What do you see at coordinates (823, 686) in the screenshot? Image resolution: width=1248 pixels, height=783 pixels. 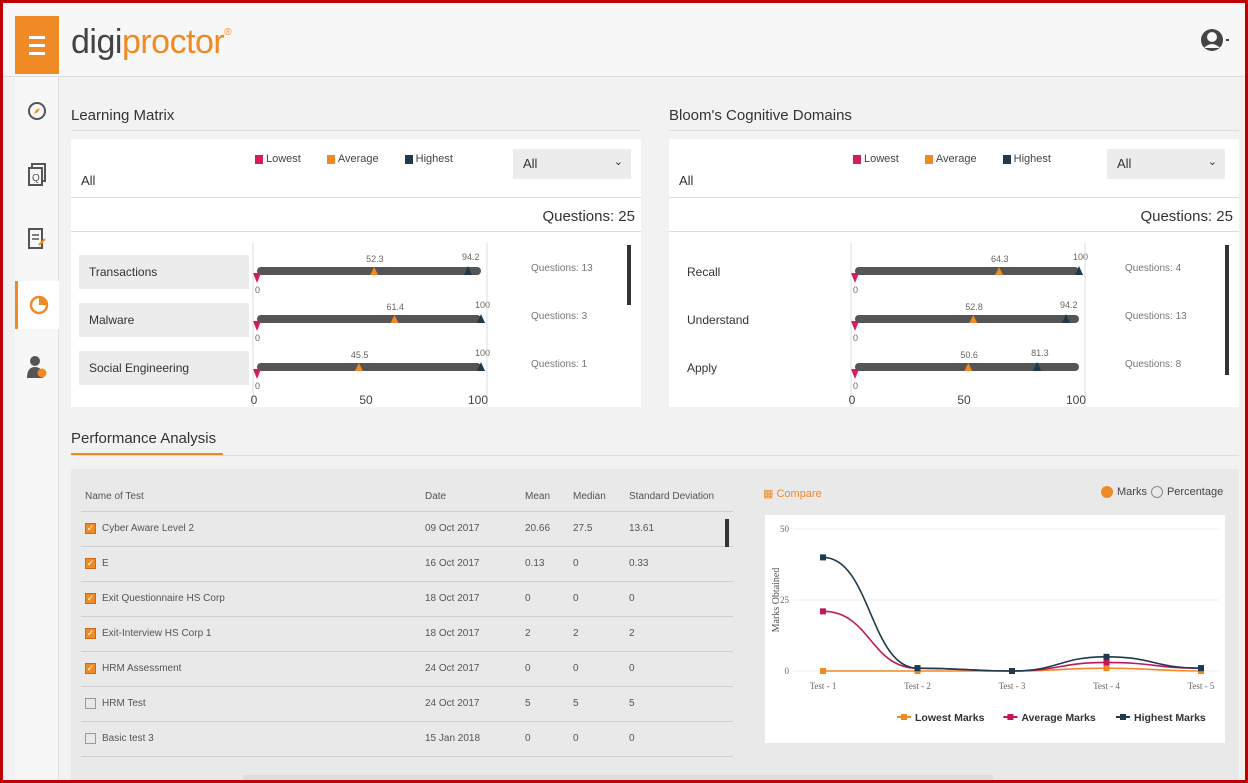 I see `x-tick-label: Test - 1` at bounding box center [823, 686].